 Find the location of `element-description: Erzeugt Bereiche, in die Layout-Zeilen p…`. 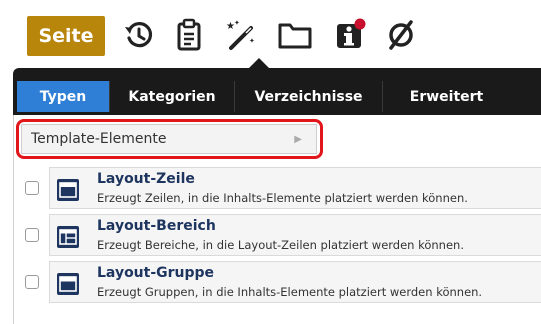

element-description: Erzeugt Bereiche, in die Layout-Zeilen p… is located at coordinates (280, 245).